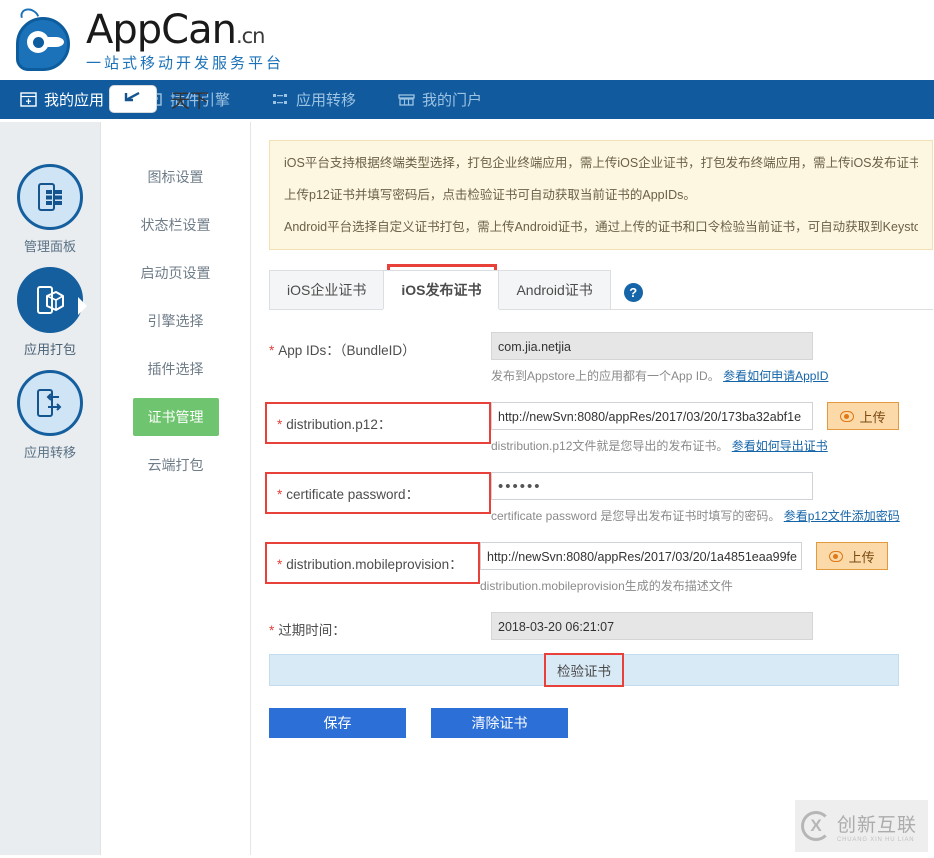  What do you see at coordinates (327, 290) in the screenshot?
I see `tab-ios-enterprise: iOS企业证书` at bounding box center [327, 290].